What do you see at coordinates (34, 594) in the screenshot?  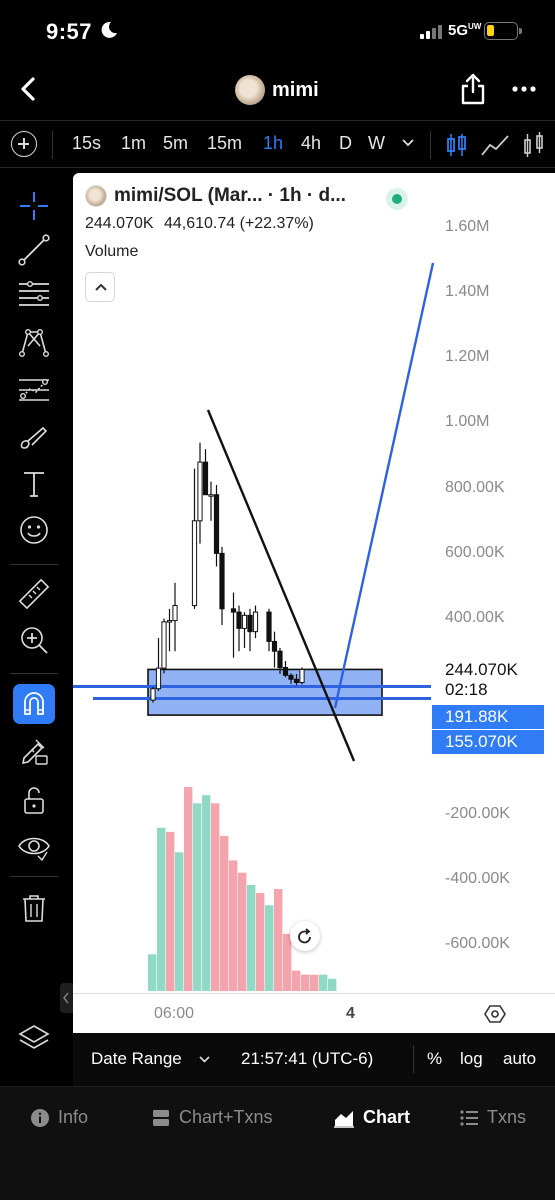 I see `ruler-icon` at bounding box center [34, 594].